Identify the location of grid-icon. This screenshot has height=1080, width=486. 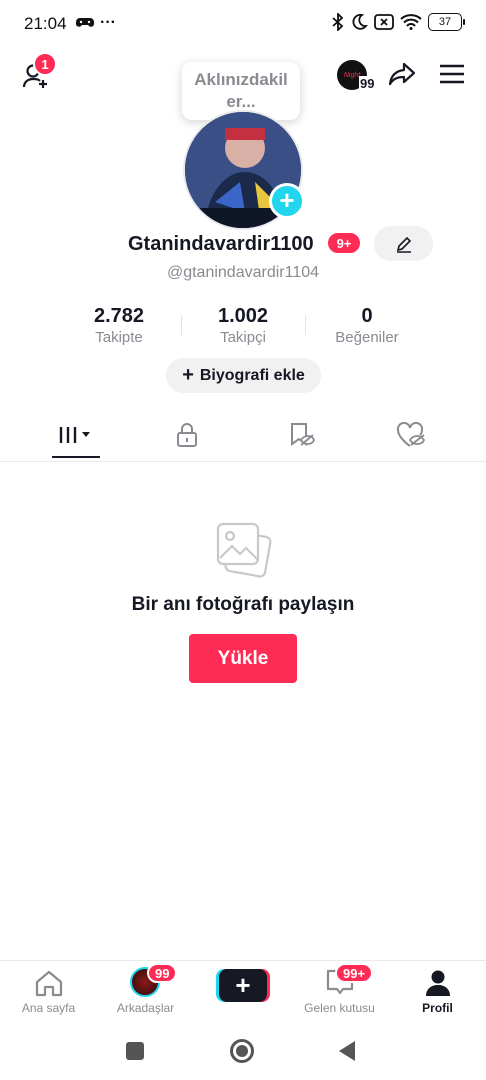
(74, 435).